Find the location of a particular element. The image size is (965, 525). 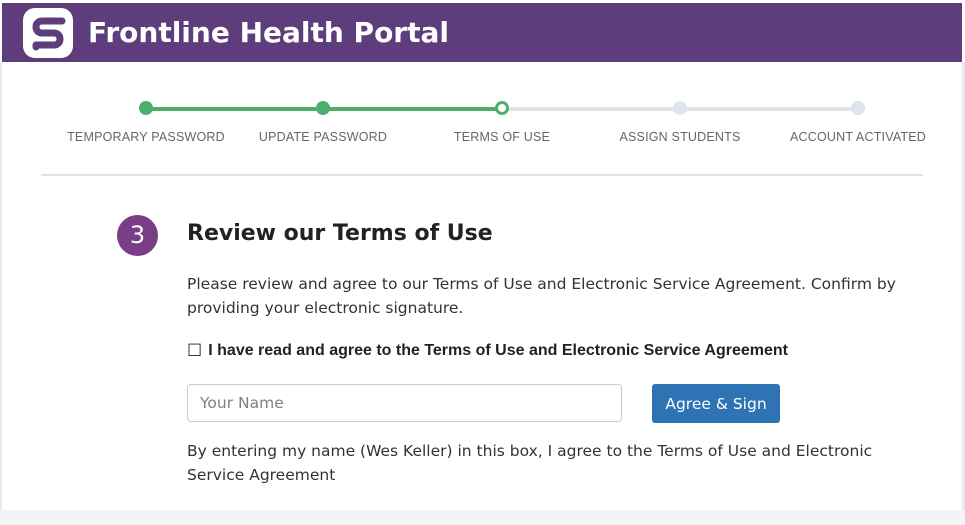

stepper-label-temporary-password: TEMPORARY PASSWORD is located at coordinates (146, 137).